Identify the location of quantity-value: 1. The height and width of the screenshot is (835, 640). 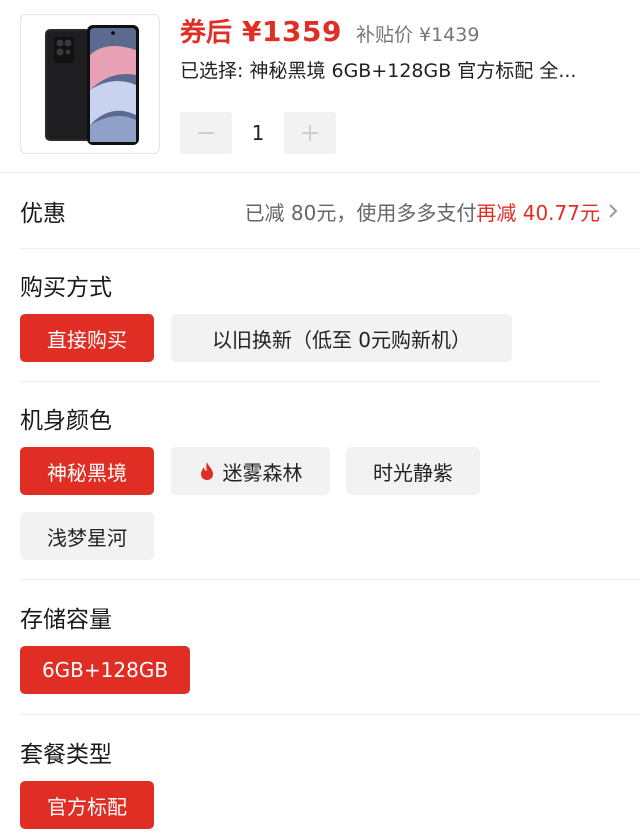
(258, 133).